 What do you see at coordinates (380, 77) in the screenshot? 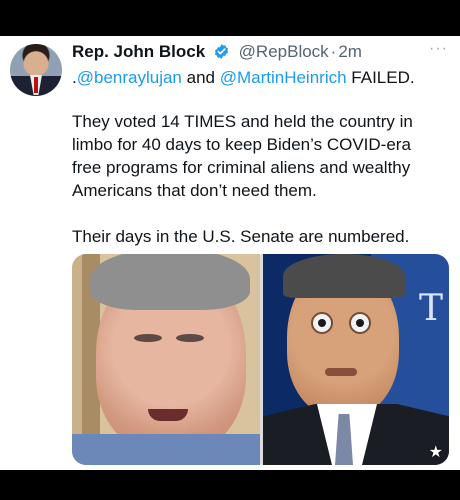
I see `reply-suffix: FAILED.` at bounding box center [380, 77].